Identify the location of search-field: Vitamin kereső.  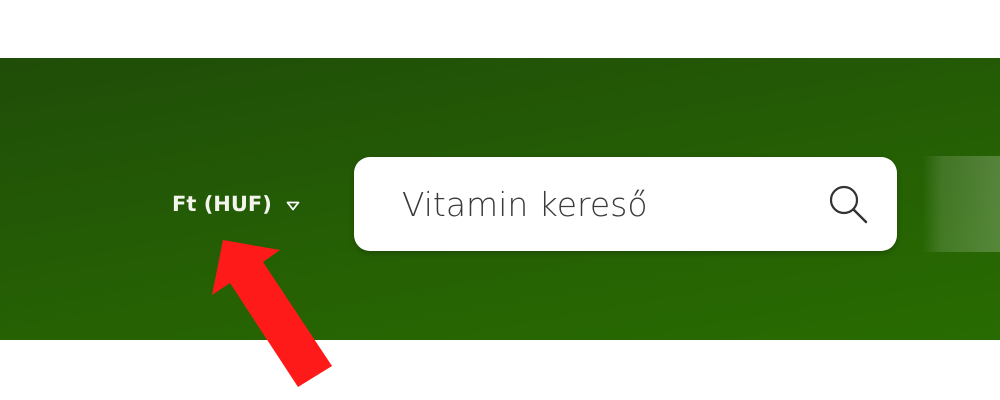
(625, 204).